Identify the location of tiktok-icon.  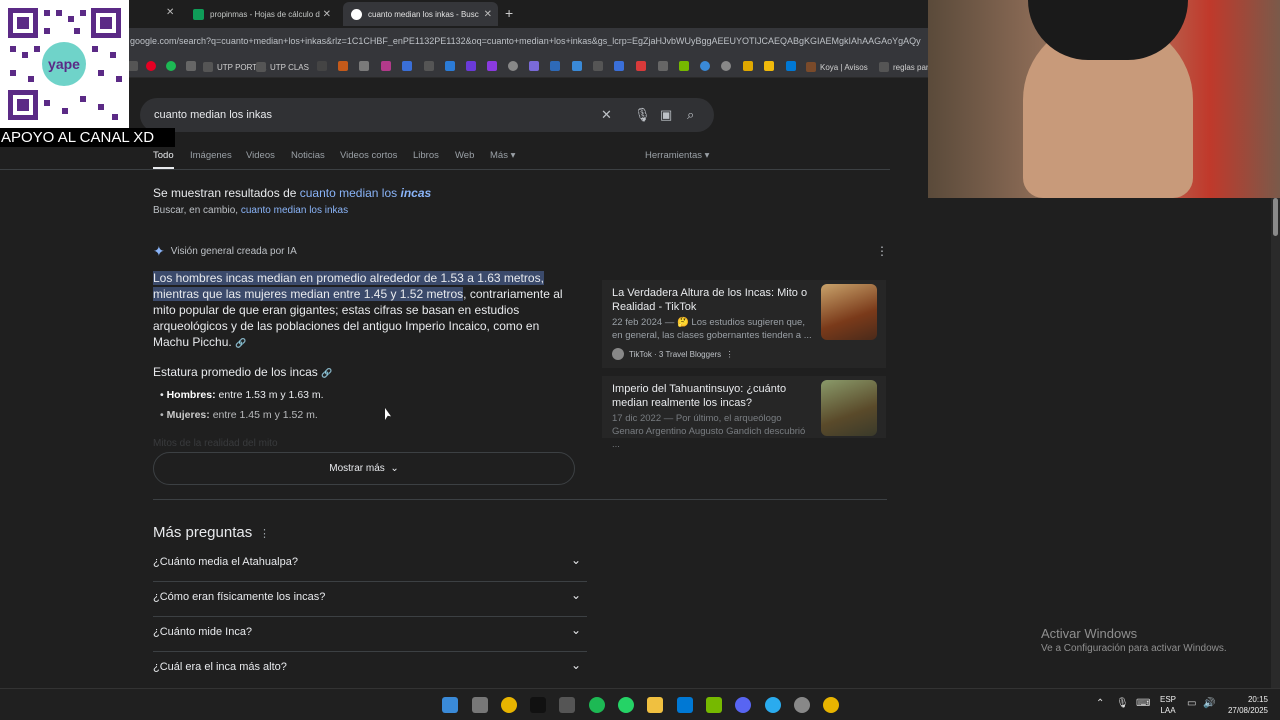
(538, 705).